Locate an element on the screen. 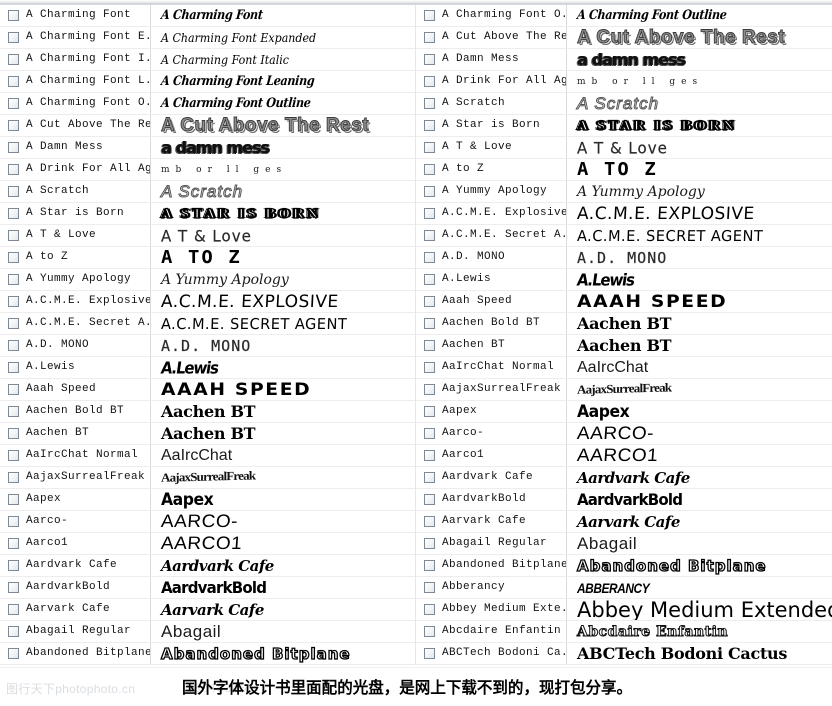 This screenshot has height=706, width=832. font-list-row: Aachen Bold BT Aachen BT is located at coordinates (624, 324).